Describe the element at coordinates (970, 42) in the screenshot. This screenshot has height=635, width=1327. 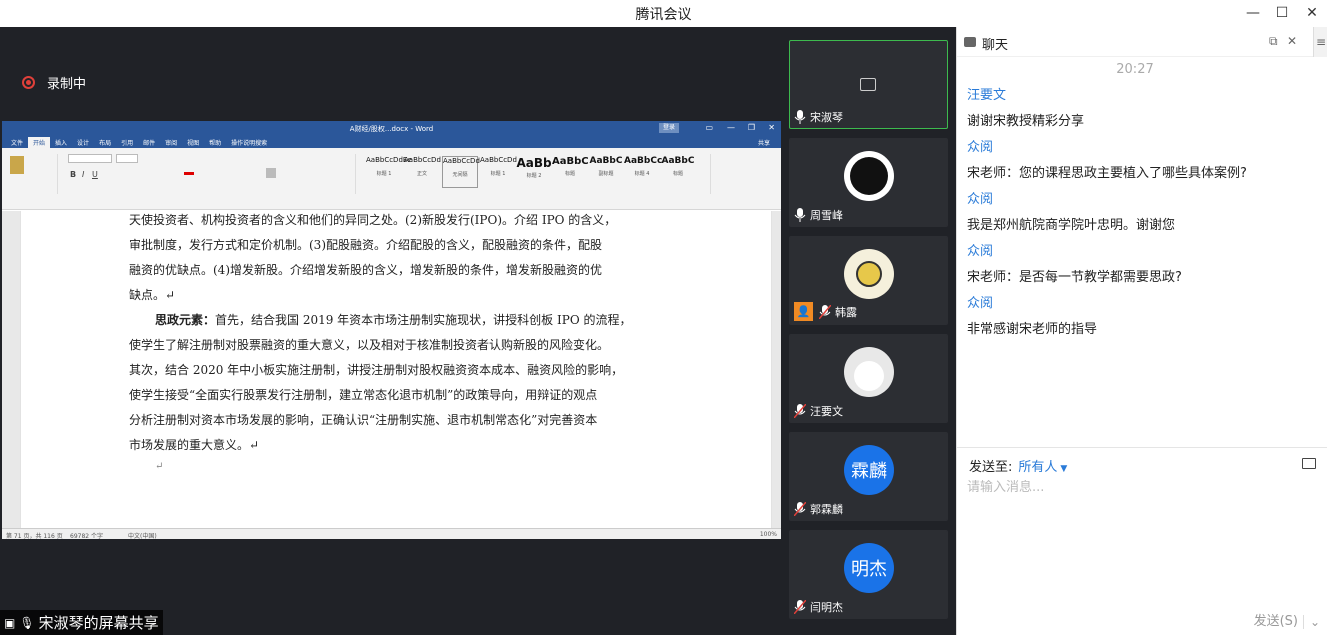
I see `chat-icon` at that location.